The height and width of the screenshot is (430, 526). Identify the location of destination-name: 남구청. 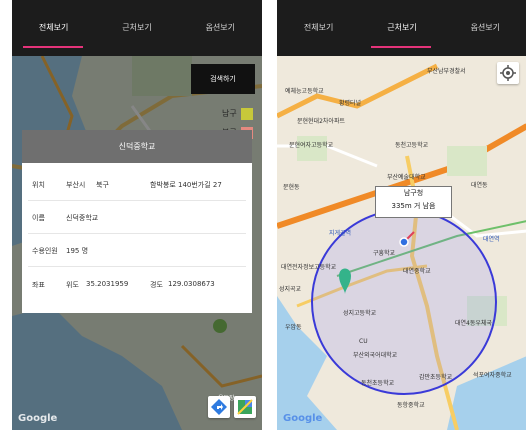
(413, 193).